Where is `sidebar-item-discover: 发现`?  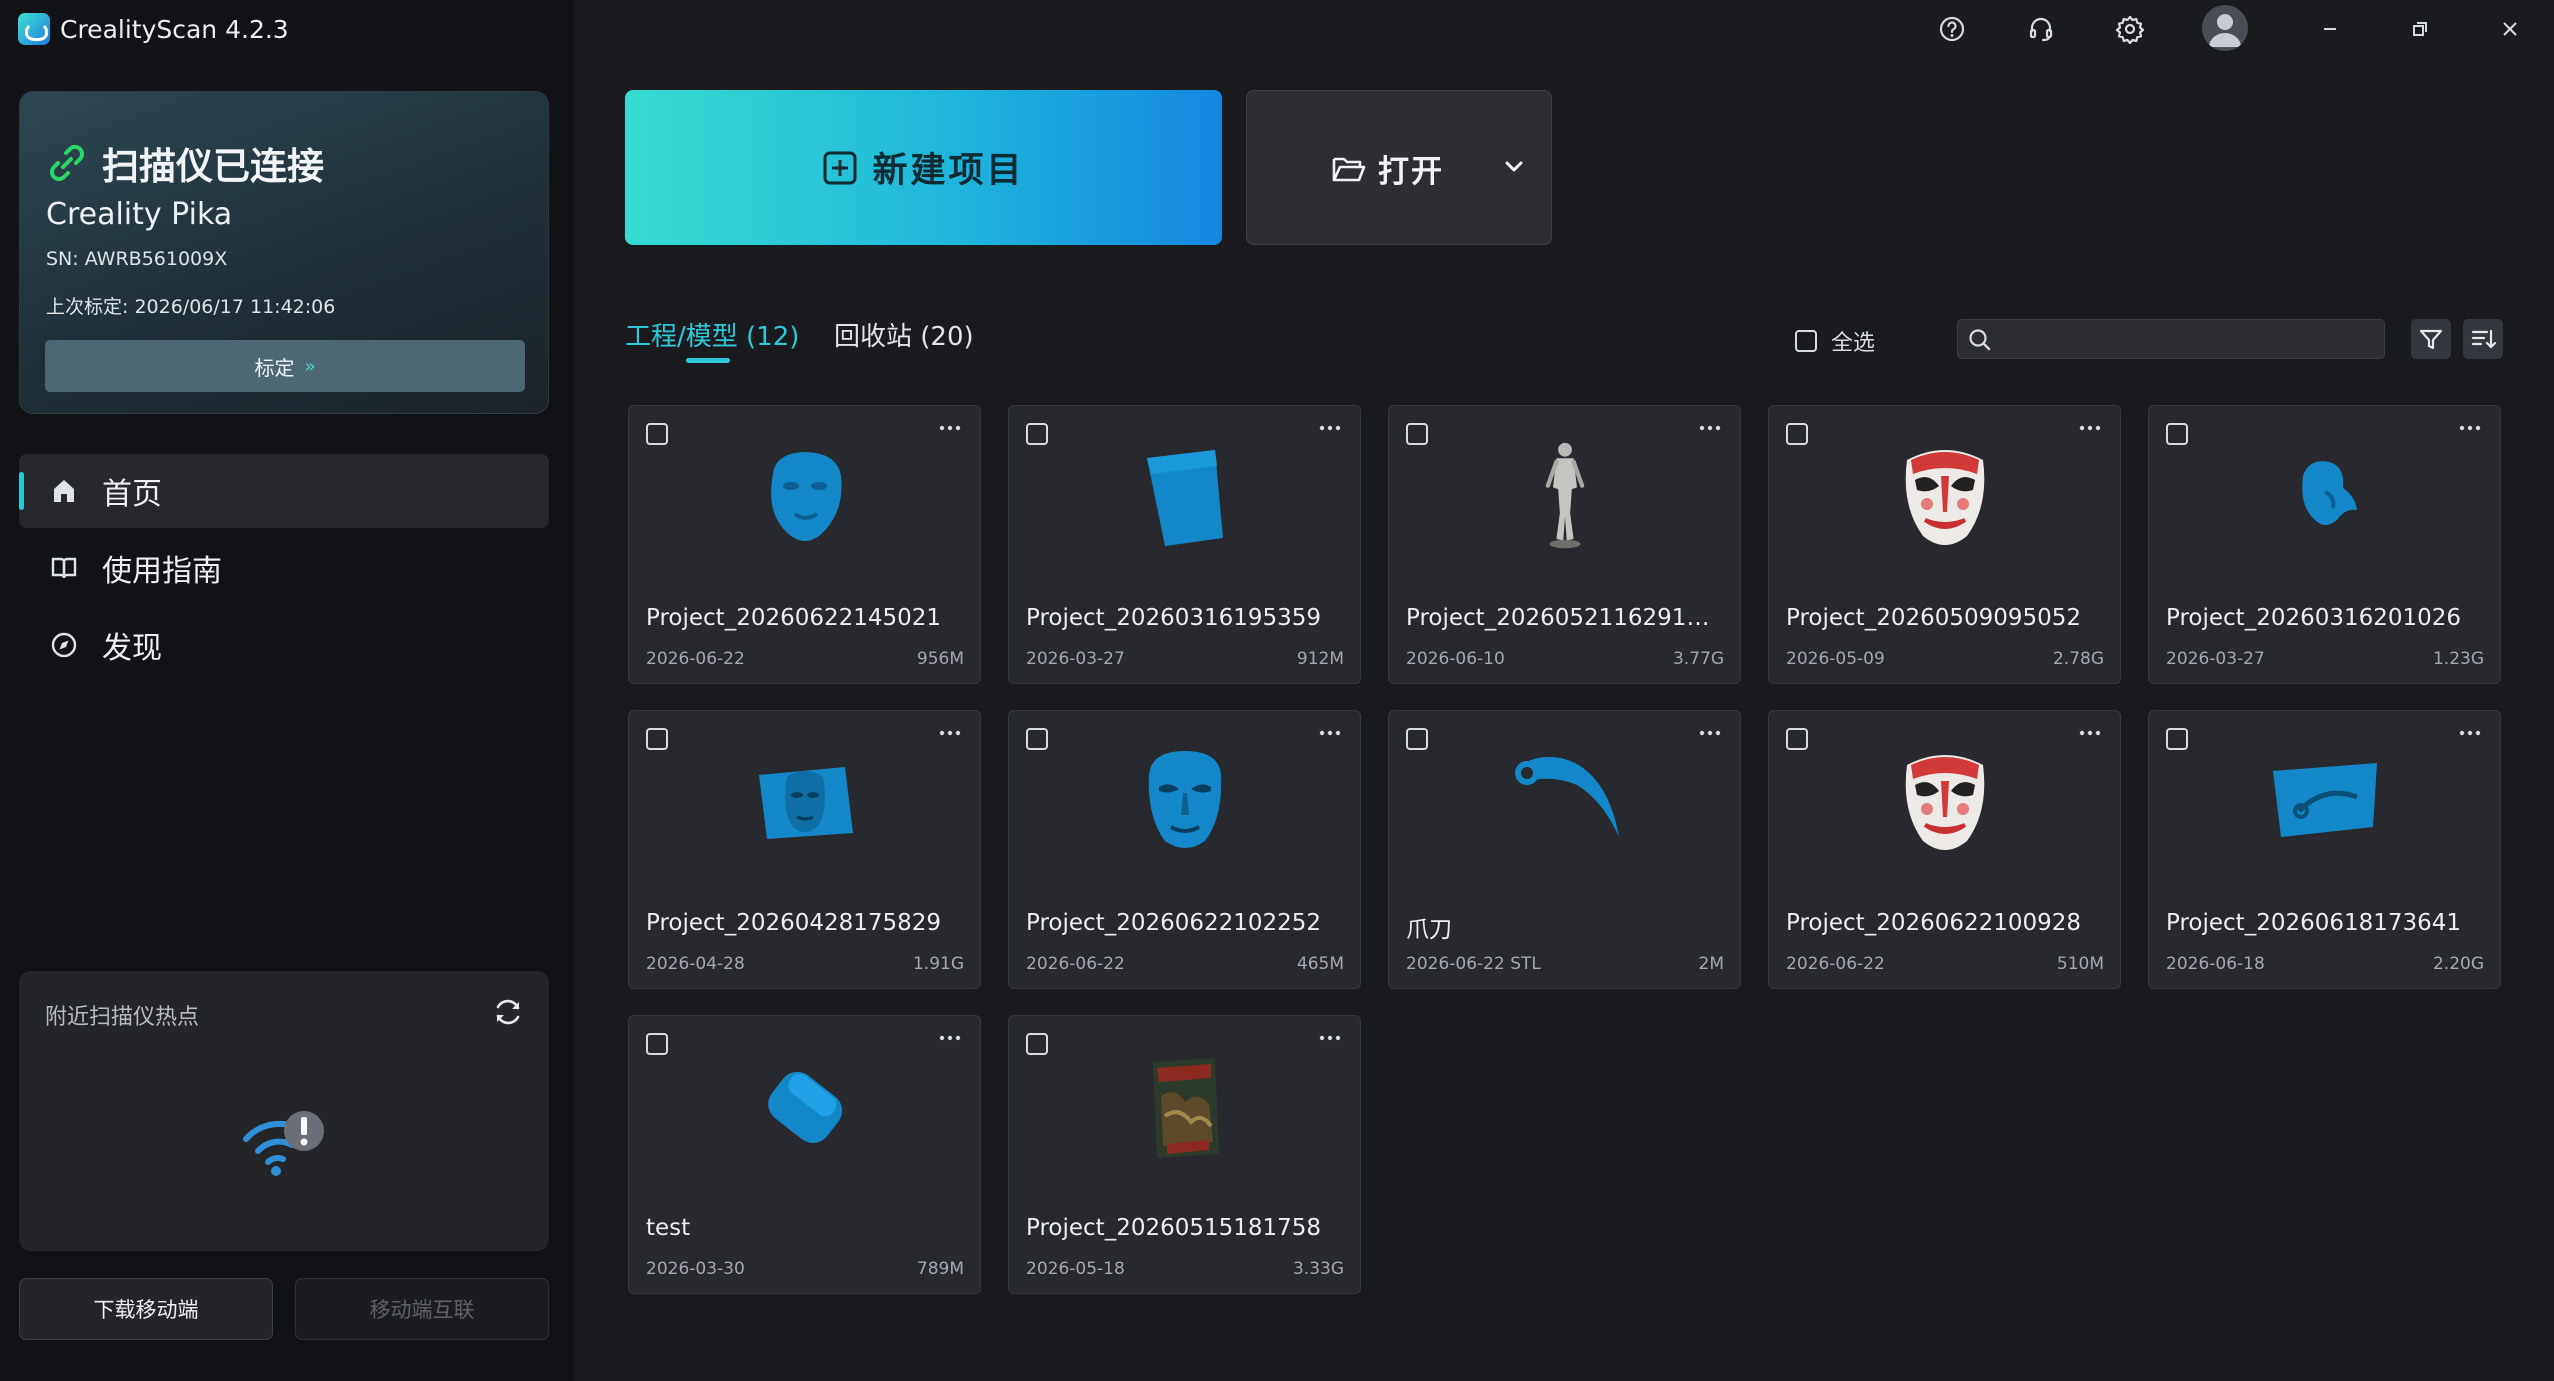
sidebar-item-discover: 发现 is located at coordinates (284, 645).